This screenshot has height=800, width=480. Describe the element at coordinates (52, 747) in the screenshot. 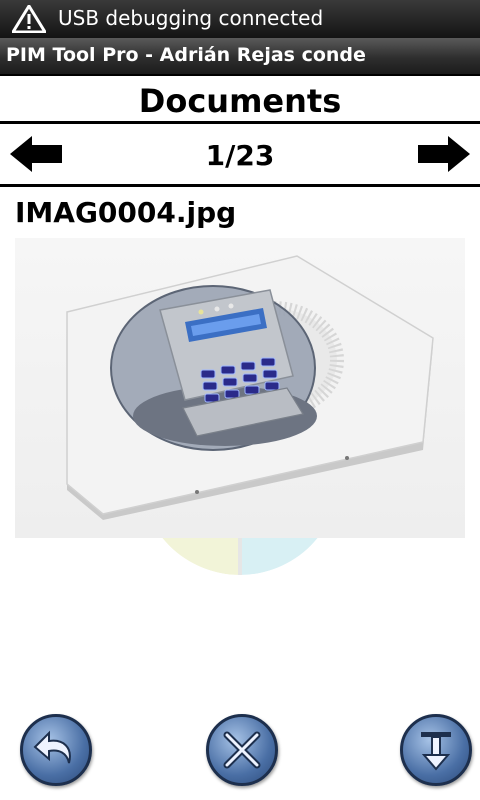

I see `undo-icon` at that location.